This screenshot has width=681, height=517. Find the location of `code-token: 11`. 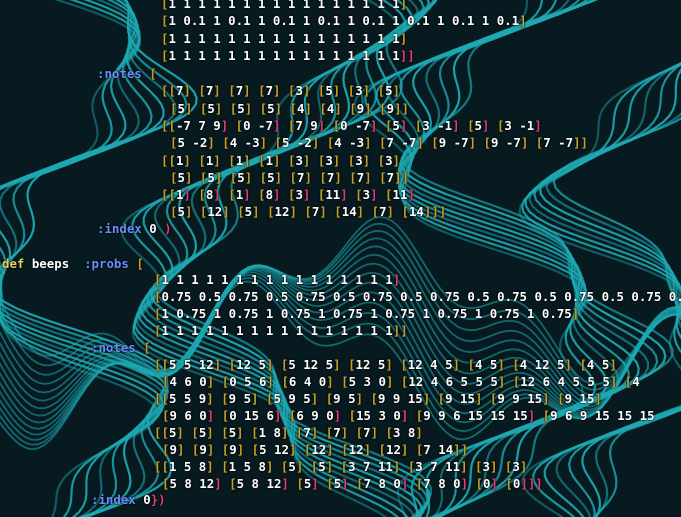

code-token: 11 is located at coordinates (333, 194).